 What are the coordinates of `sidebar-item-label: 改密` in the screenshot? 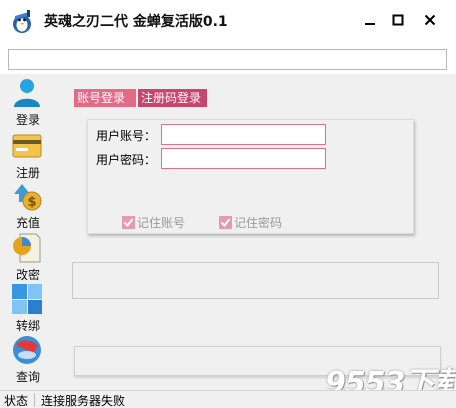 It's located at (27, 275).